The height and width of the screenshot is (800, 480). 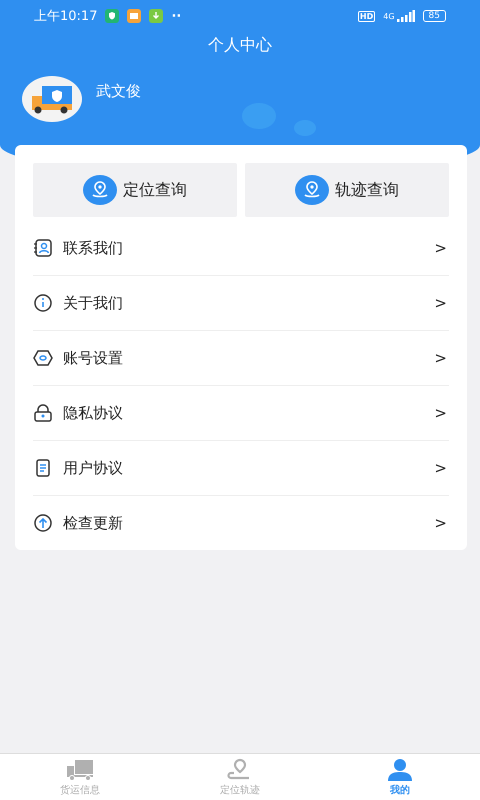 I want to click on lock-icon, so click(x=43, y=413).